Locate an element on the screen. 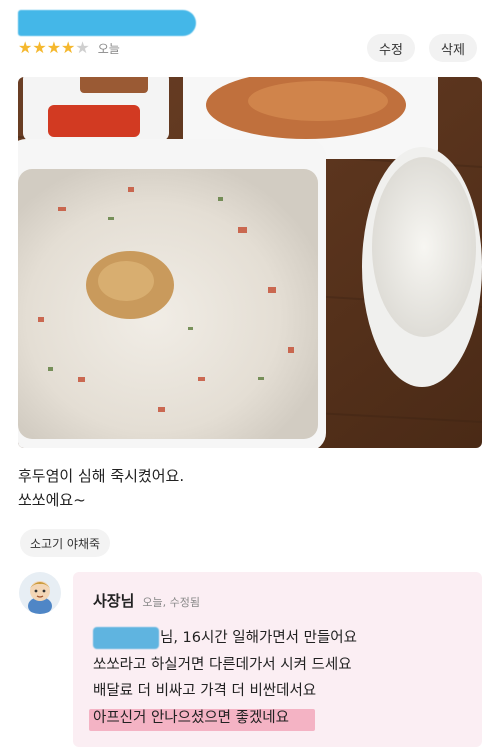 The height and width of the screenshot is (753, 500). reply-line-text: 아프신거 안나으셨으면 좋겠네요 is located at coordinates (191, 717).